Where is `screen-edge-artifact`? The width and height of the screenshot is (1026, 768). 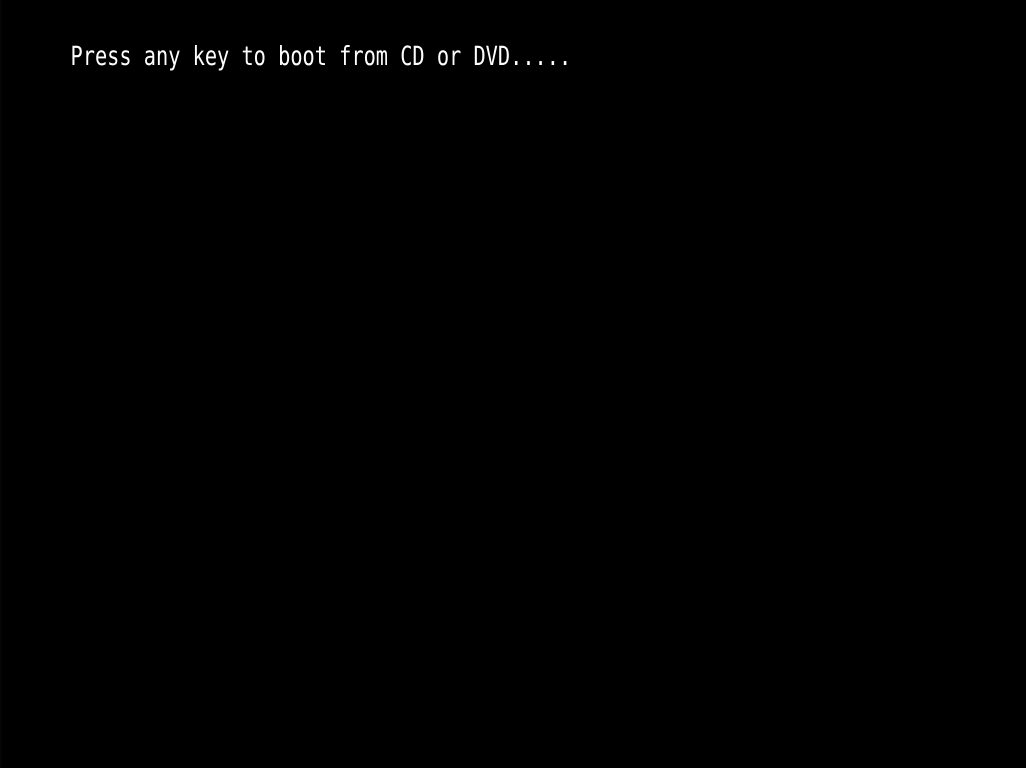
screen-edge-artifact is located at coordinates (1, 384).